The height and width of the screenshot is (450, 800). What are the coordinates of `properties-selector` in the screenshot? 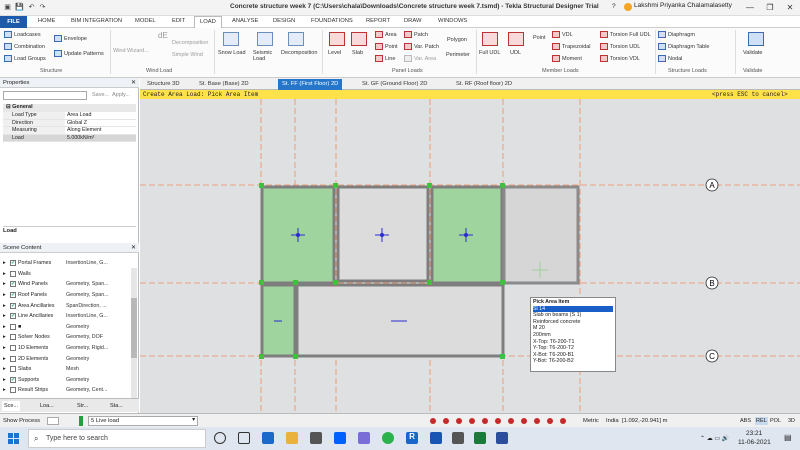 It's located at (45, 95).